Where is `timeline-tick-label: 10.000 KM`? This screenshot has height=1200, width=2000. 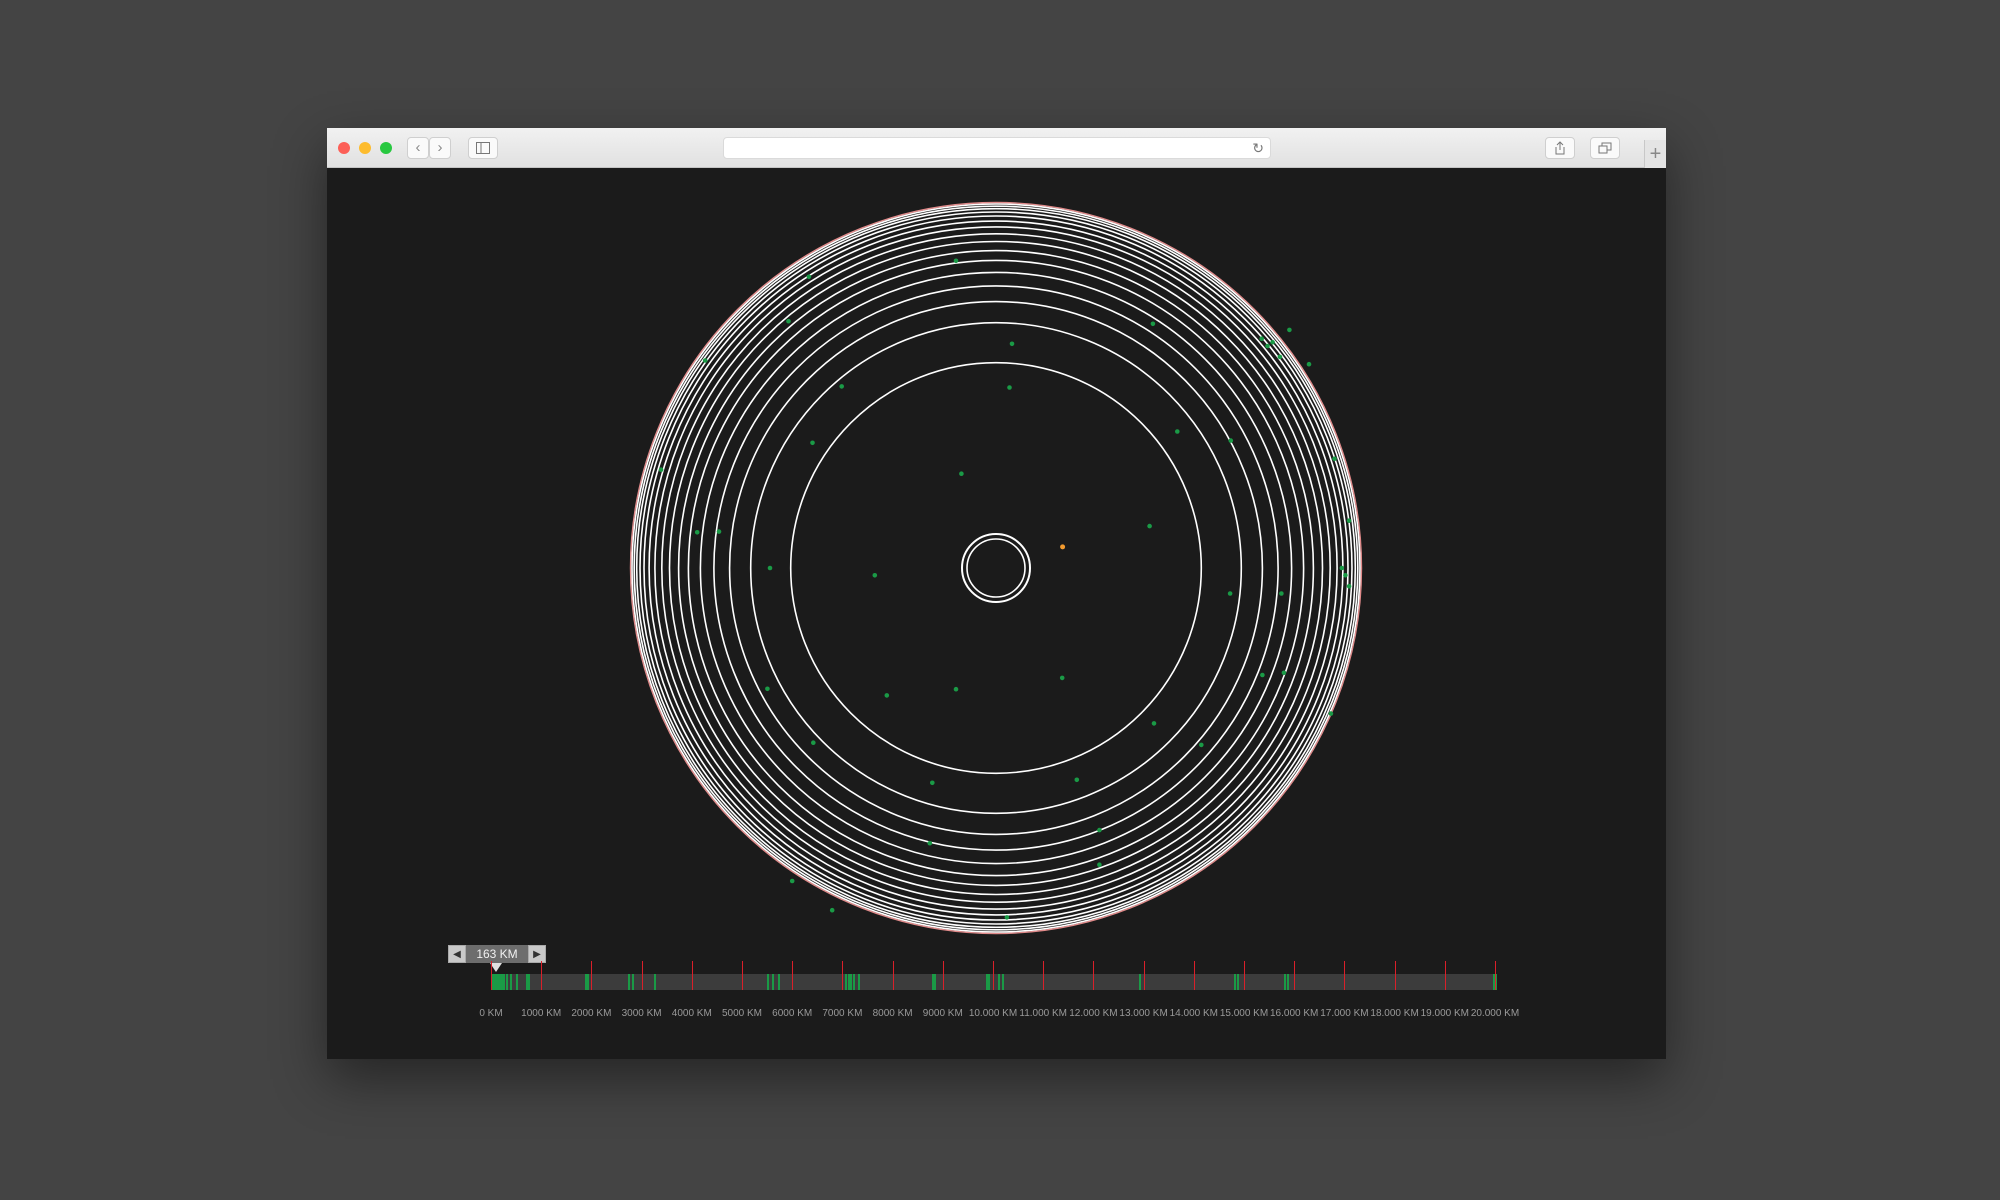 timeline-tick-label: 10.000 KM is located at coordinates (993, 1013).